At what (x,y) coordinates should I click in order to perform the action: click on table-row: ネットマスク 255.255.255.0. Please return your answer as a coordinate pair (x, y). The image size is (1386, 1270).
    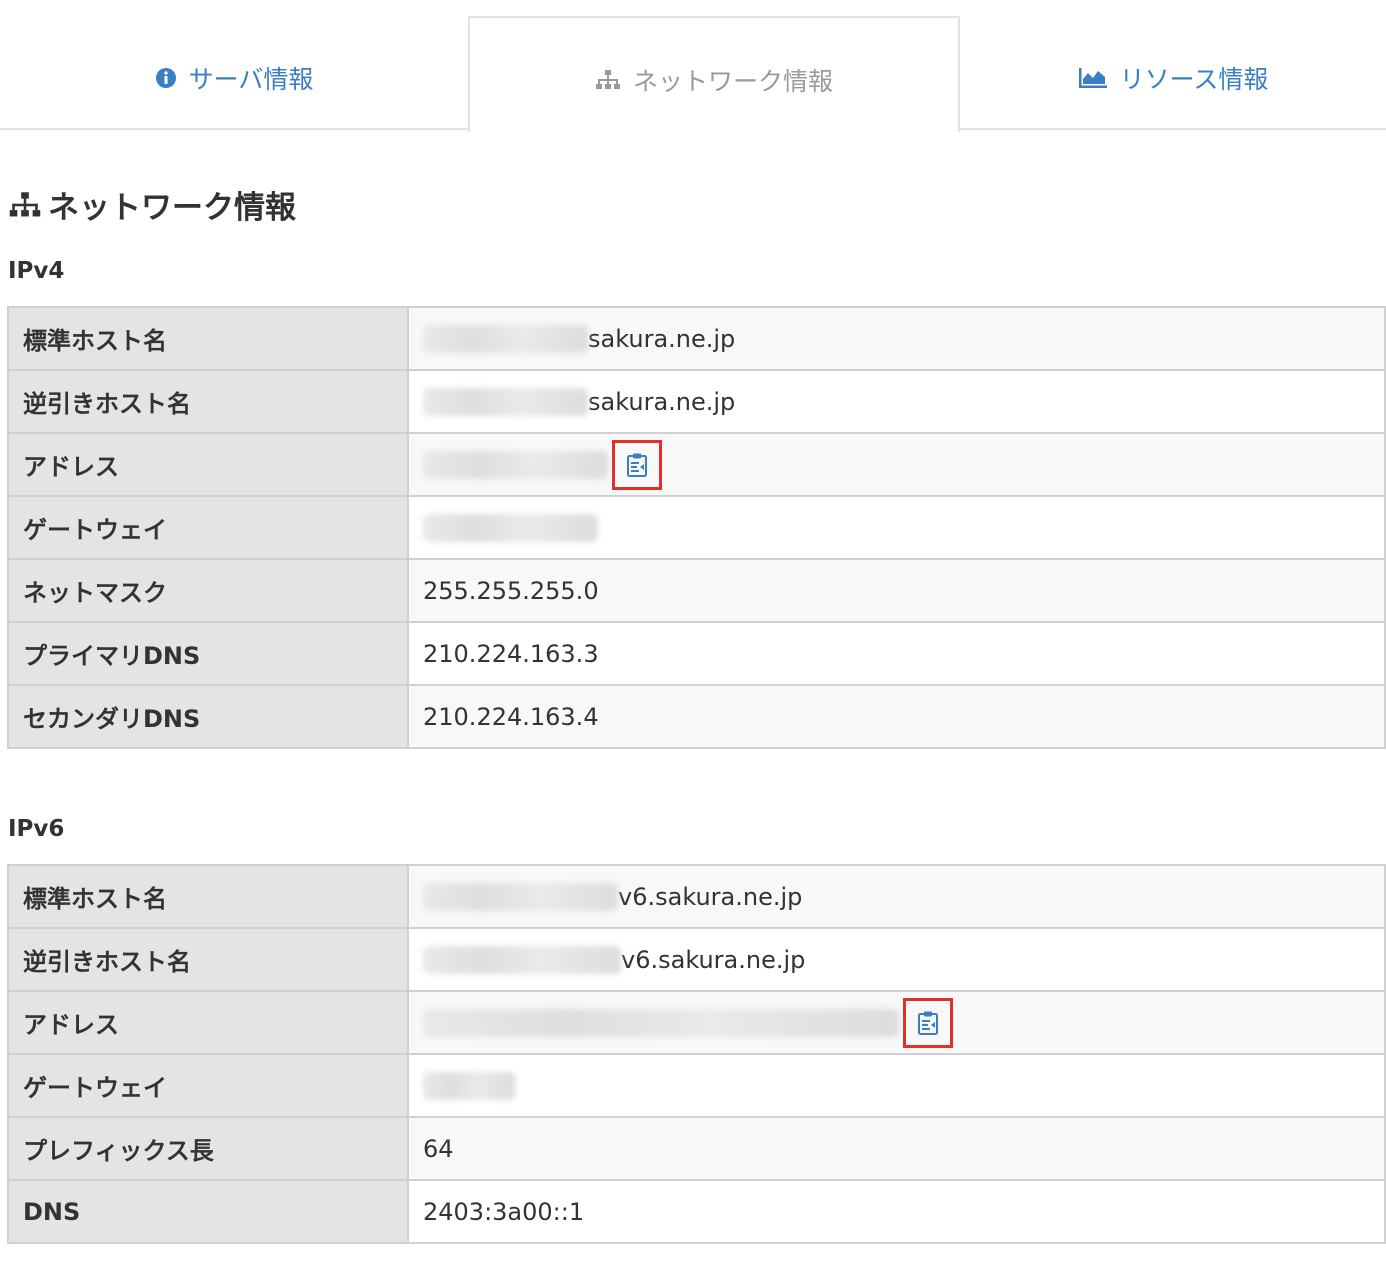
    Looking at the image, I should click on (696, 590).